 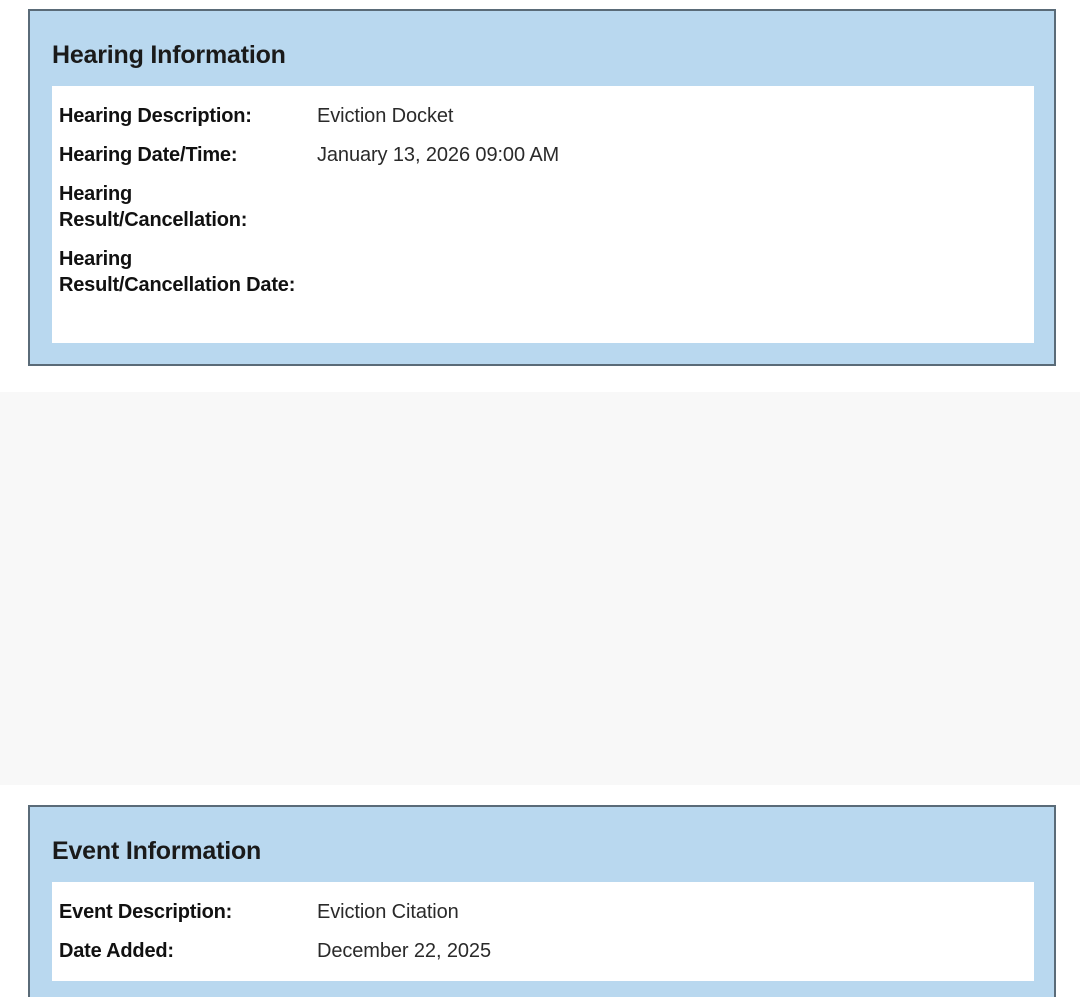 What do you see at coordinates (388, 912) in the screenshot?
I see `event-description-value: Eviction Citation` at bounding box center [388, 912].